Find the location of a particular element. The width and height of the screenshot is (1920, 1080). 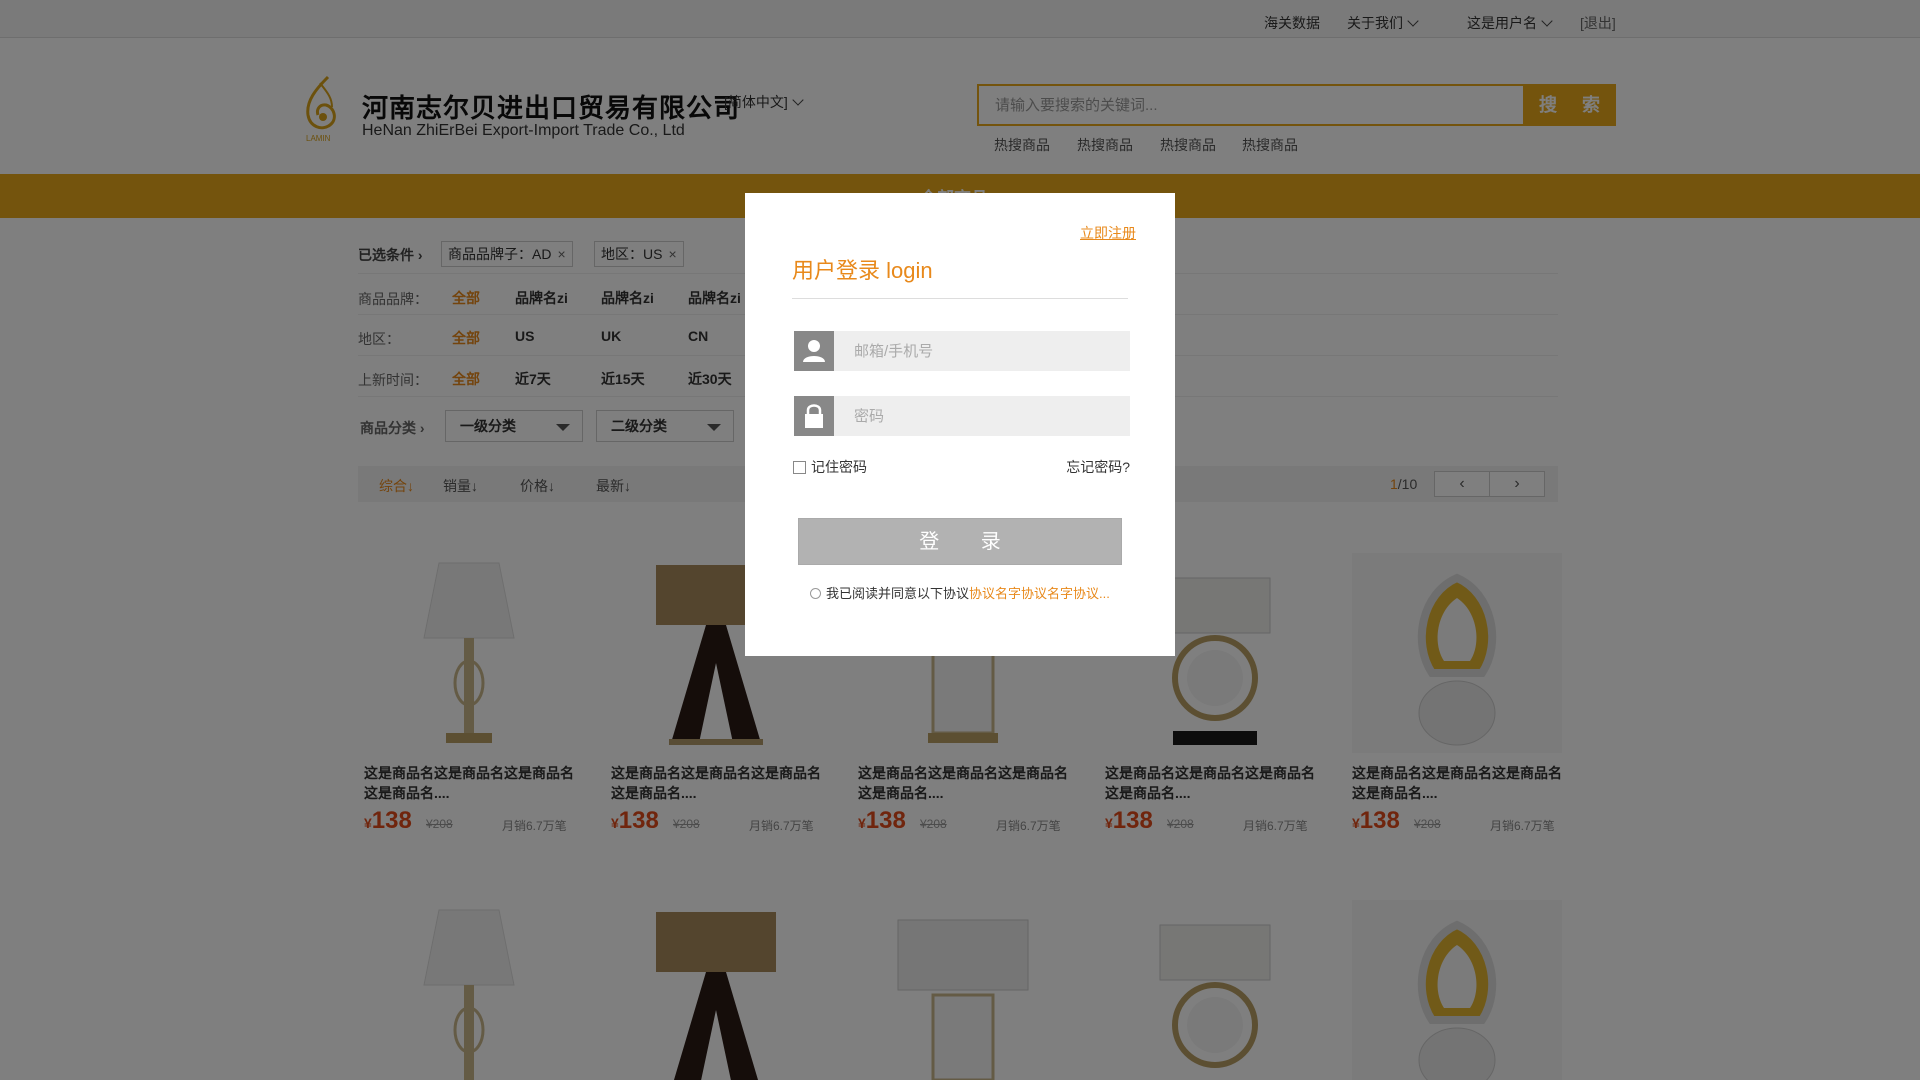

forgot-password-link: 忘记密码? is located at coordinates (1098, 467).